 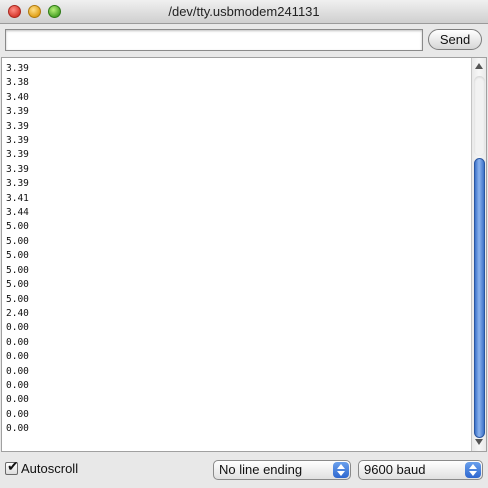 I want to click on window-title: /dev/tty.usbmodem241131, so click(x=244, y=11).